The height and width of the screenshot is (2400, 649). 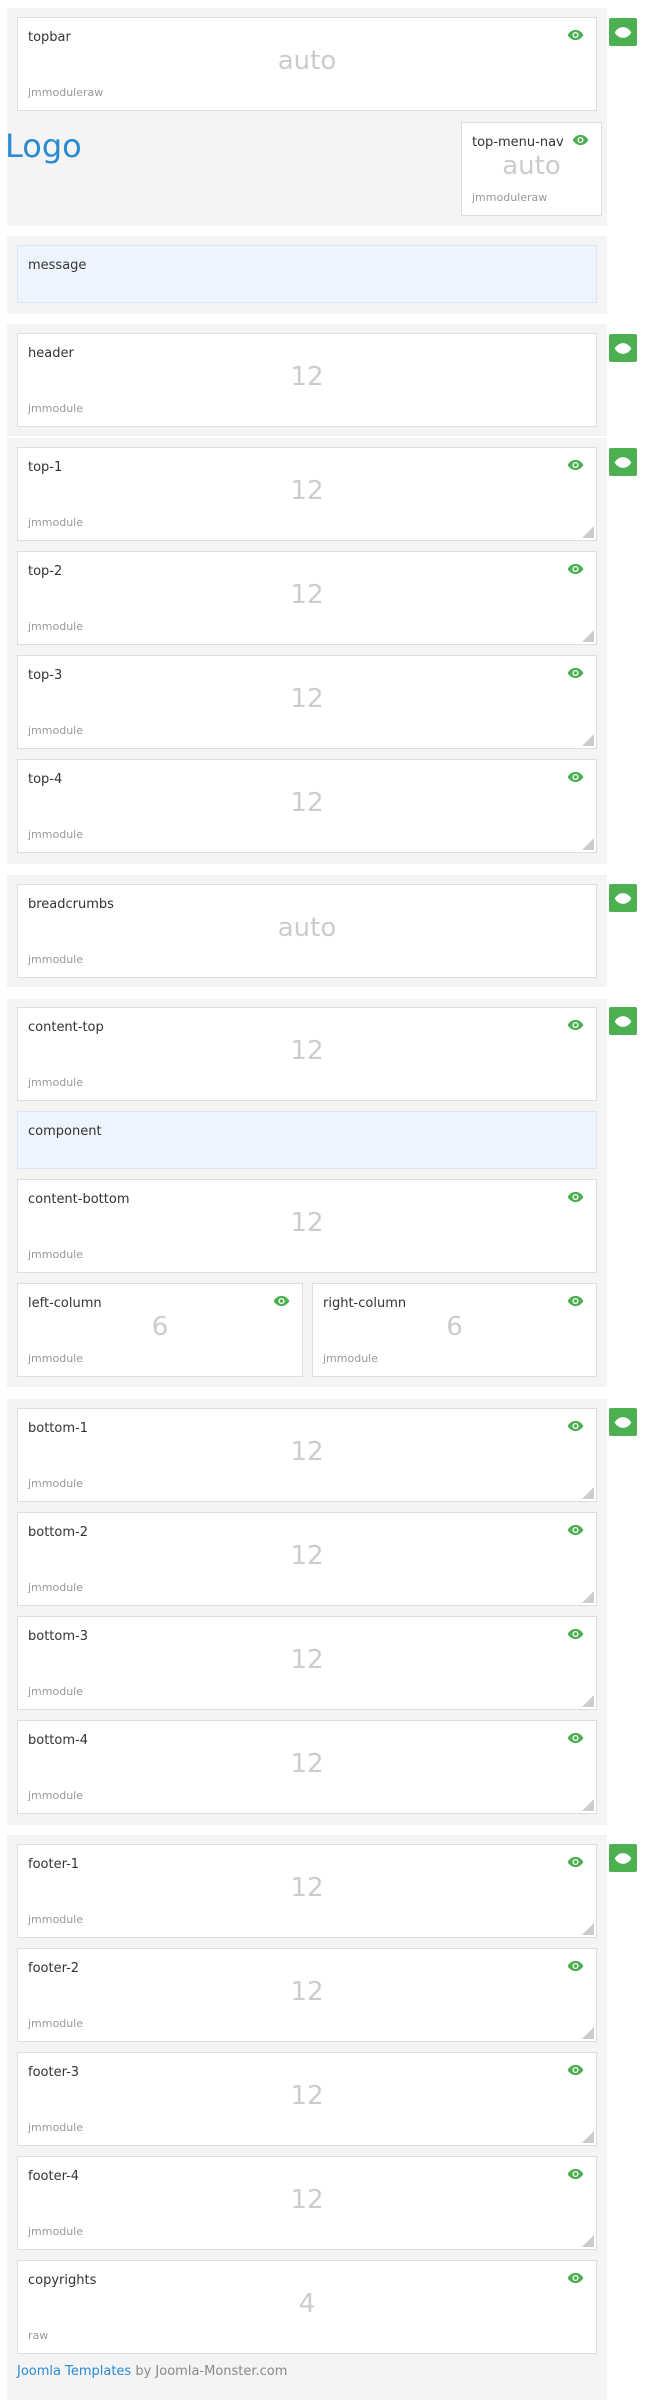 What do you see at coordinates (54, 2072) in the screenshot?
I see `position-title: footer-3` at bounding box center [54, 2072].